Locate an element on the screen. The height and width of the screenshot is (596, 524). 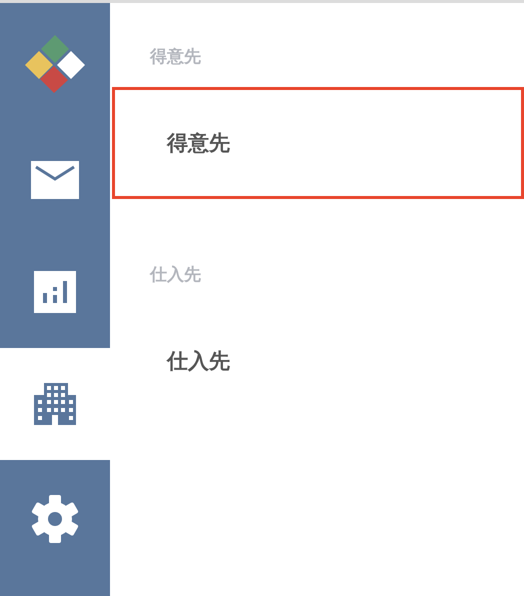
settings-icon is located at coordinates (55, 519).